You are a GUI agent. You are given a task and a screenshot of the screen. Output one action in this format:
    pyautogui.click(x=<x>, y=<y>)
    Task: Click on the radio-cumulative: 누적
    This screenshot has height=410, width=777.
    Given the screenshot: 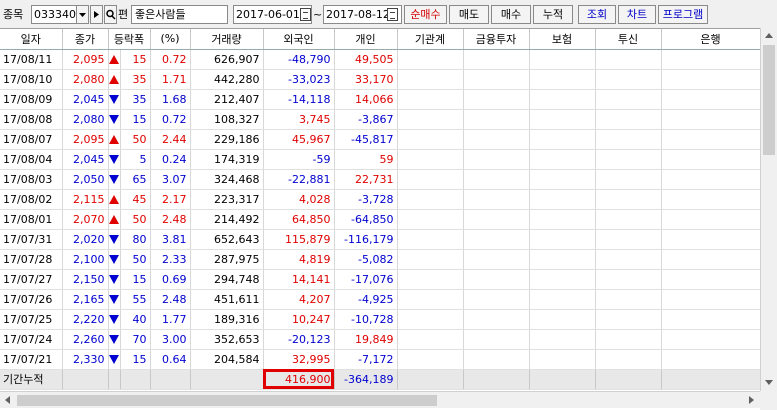 What is the action you would take?
    pyautogui.click(x=553, y=14)
    